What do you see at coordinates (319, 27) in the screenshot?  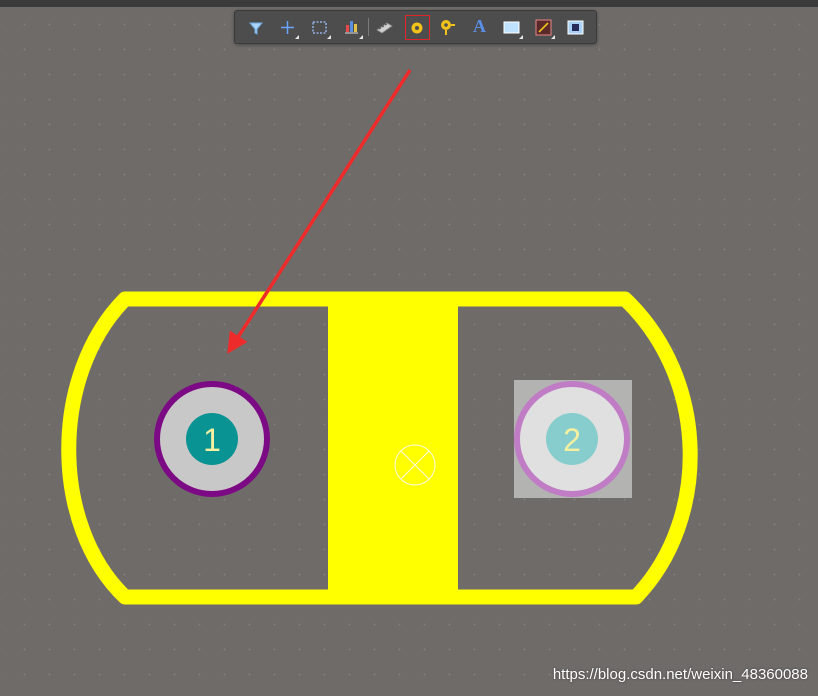 I see `select-button` at bounding box center [319, 27].